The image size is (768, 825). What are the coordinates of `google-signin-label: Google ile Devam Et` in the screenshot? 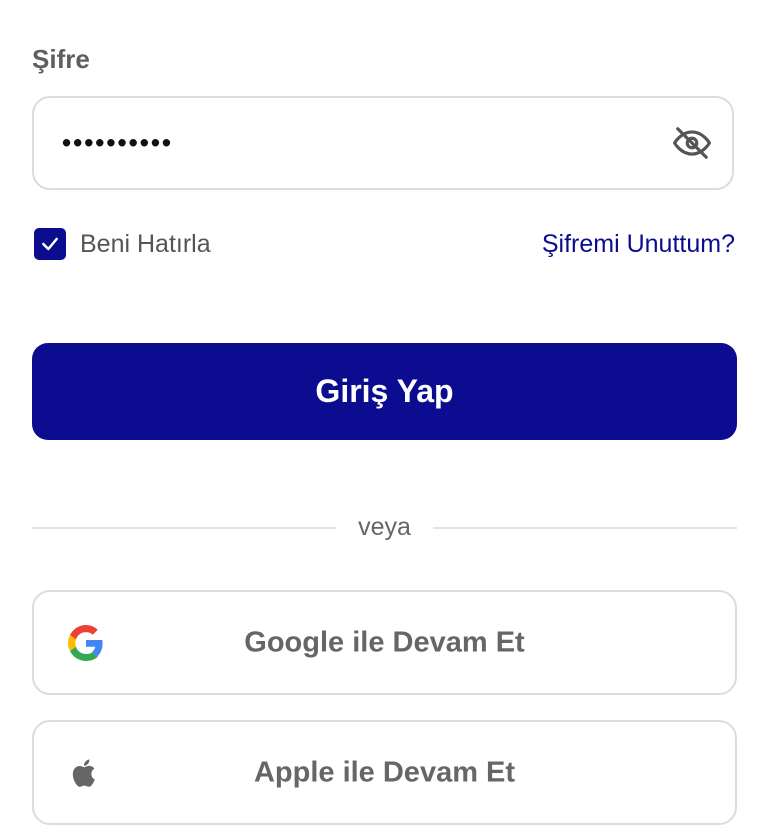 It's located at (384, 642).